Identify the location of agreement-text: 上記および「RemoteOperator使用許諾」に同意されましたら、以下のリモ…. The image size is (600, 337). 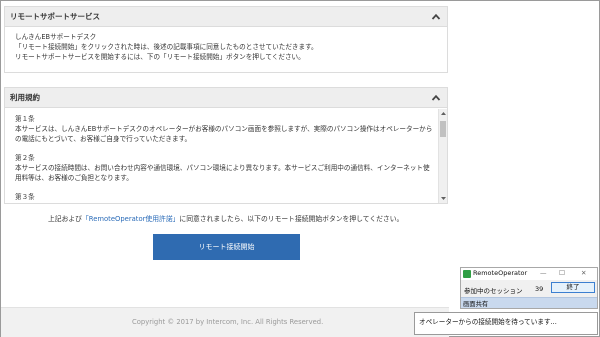
(225, 218).